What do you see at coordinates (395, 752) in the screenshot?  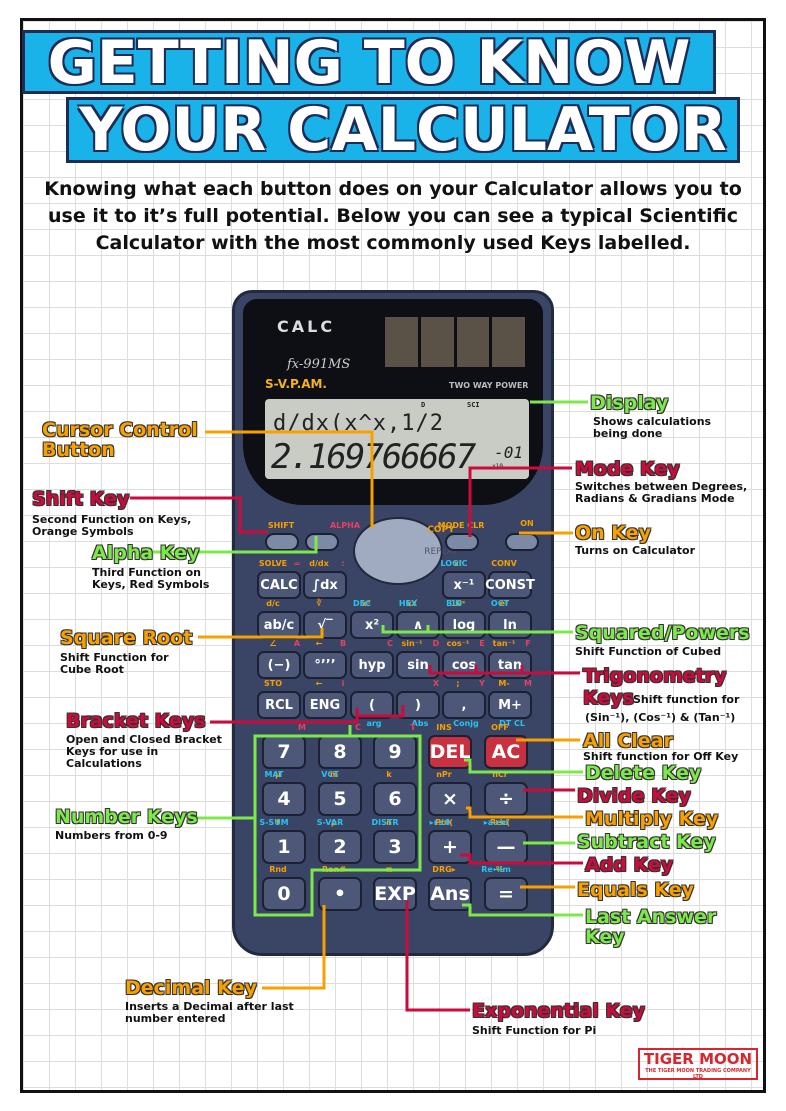 I see `key-9: 9` at bounding box center [395, 752].